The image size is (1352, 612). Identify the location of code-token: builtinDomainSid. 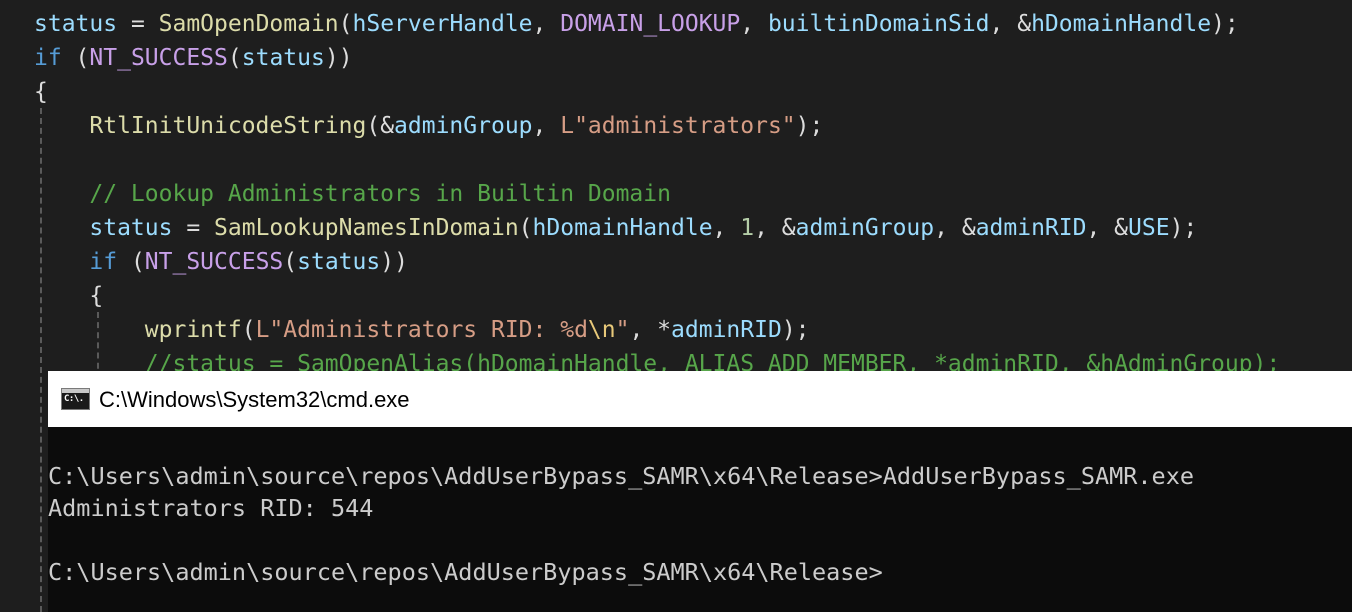
(878, 24).